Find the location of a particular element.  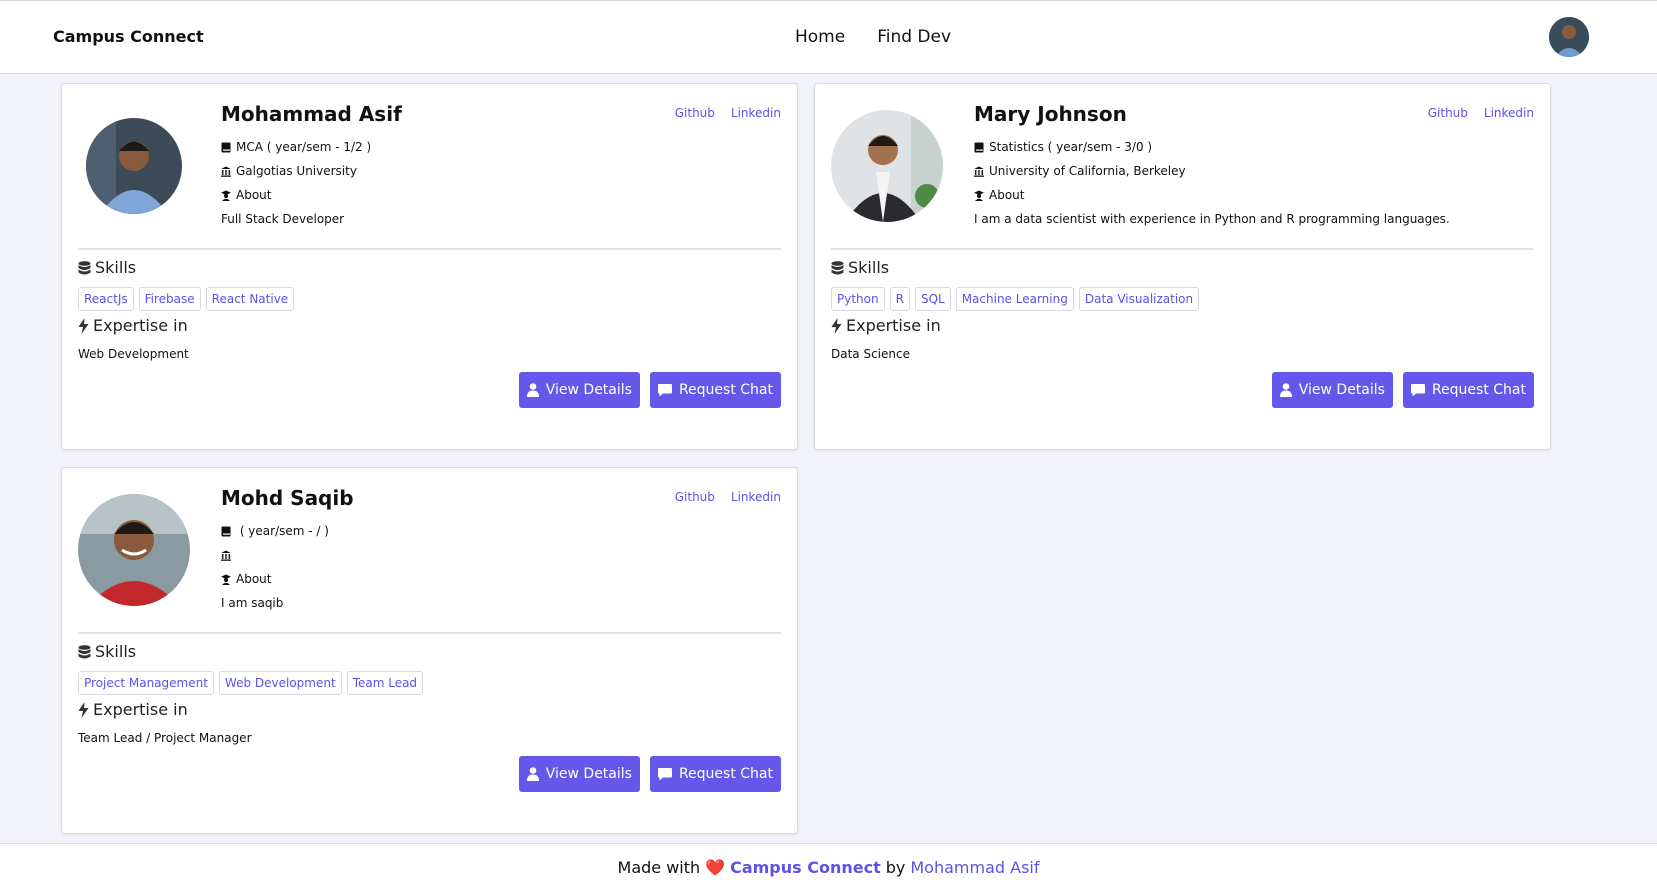

nav-link-home: Home is located at coordinates (820, 37).